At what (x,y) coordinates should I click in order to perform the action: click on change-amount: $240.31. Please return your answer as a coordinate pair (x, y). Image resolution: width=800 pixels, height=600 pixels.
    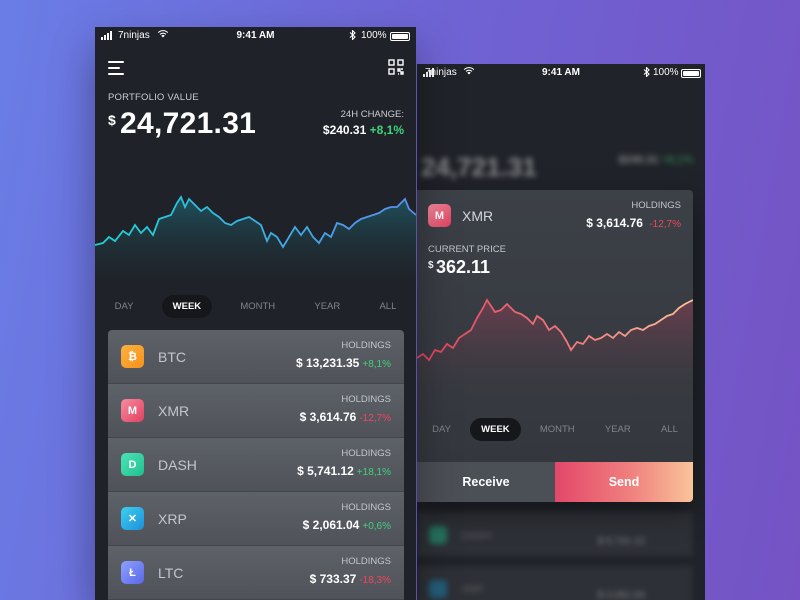
    Looking at the image, I should click on (344, 130).